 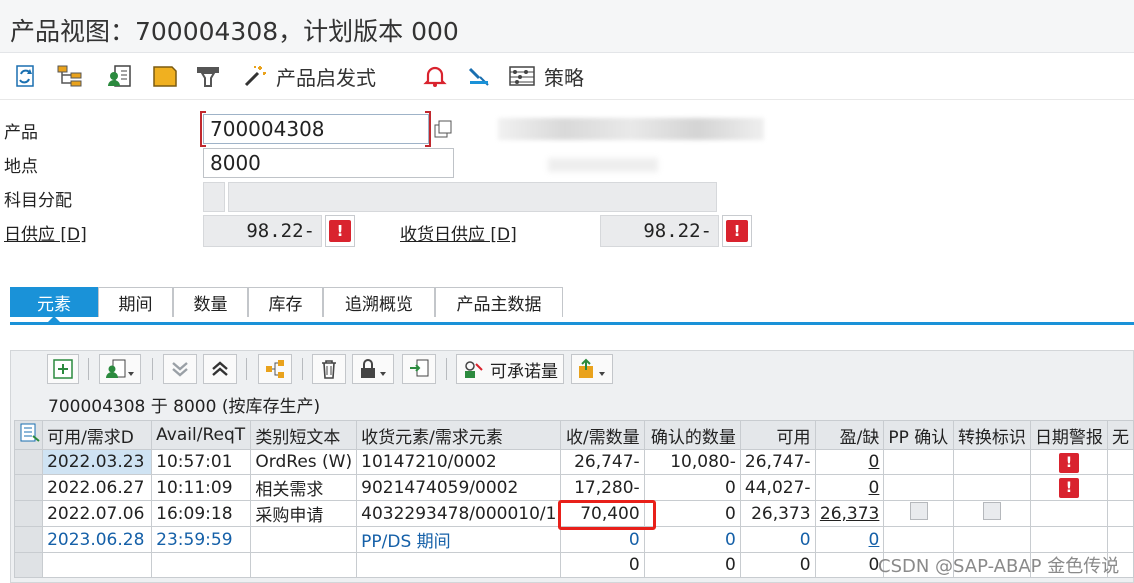 What do you see at coordinates (97, 539) in the screenshot?
I see `date-cell: 2023.06.28` at bounding box center [97, 539].